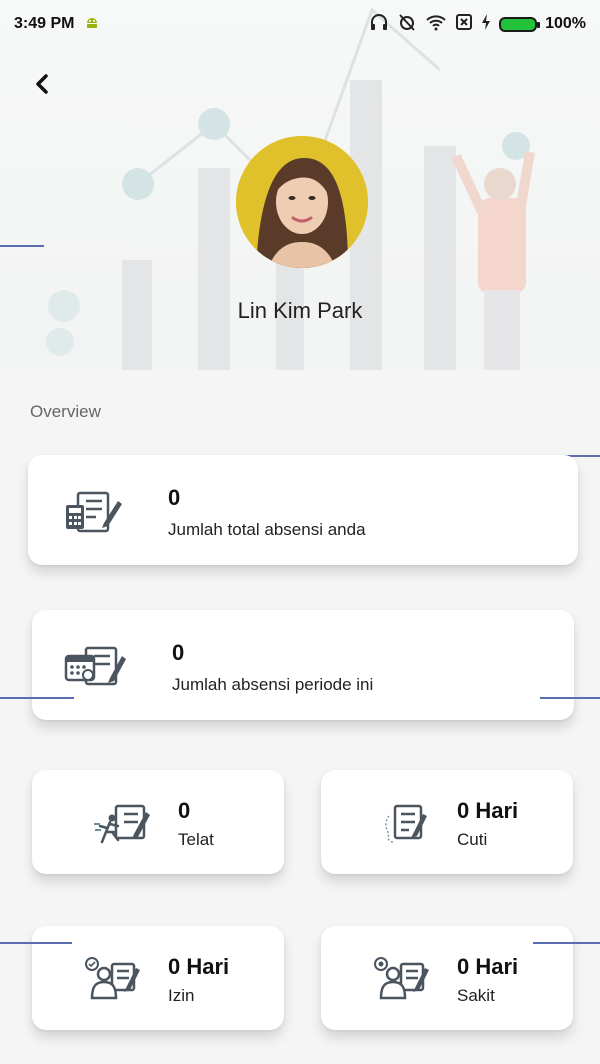 This screenshot has height=1064, width=600. Describe the element at coordinates (486, 24) in the screenshot. I see `charging-icon` at that location.